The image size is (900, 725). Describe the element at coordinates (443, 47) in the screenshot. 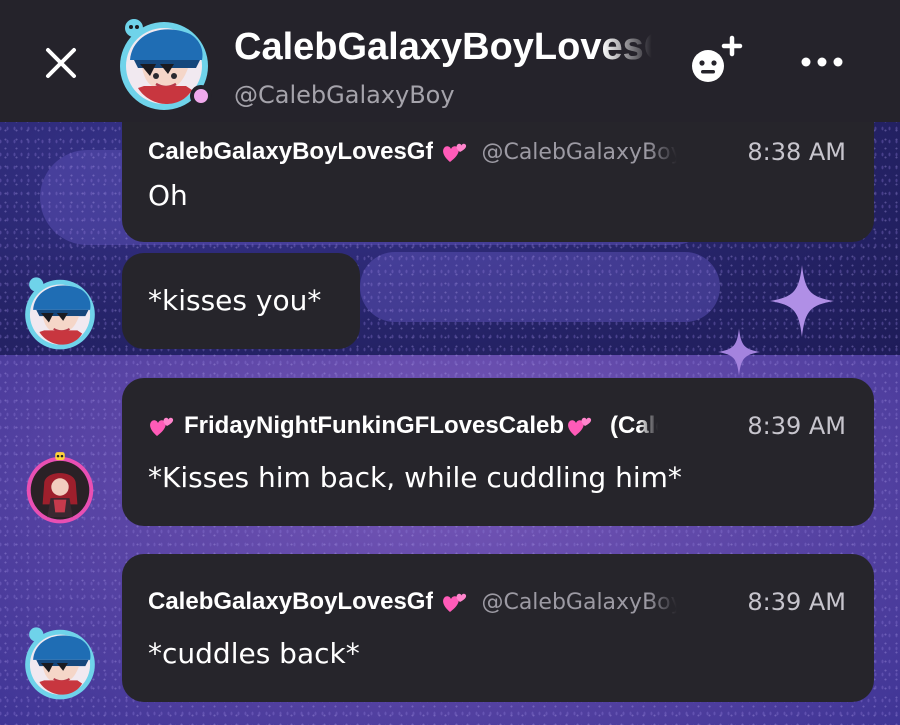

I see `chat-title: CalebGalaxyBoyLovesGf` at that location.